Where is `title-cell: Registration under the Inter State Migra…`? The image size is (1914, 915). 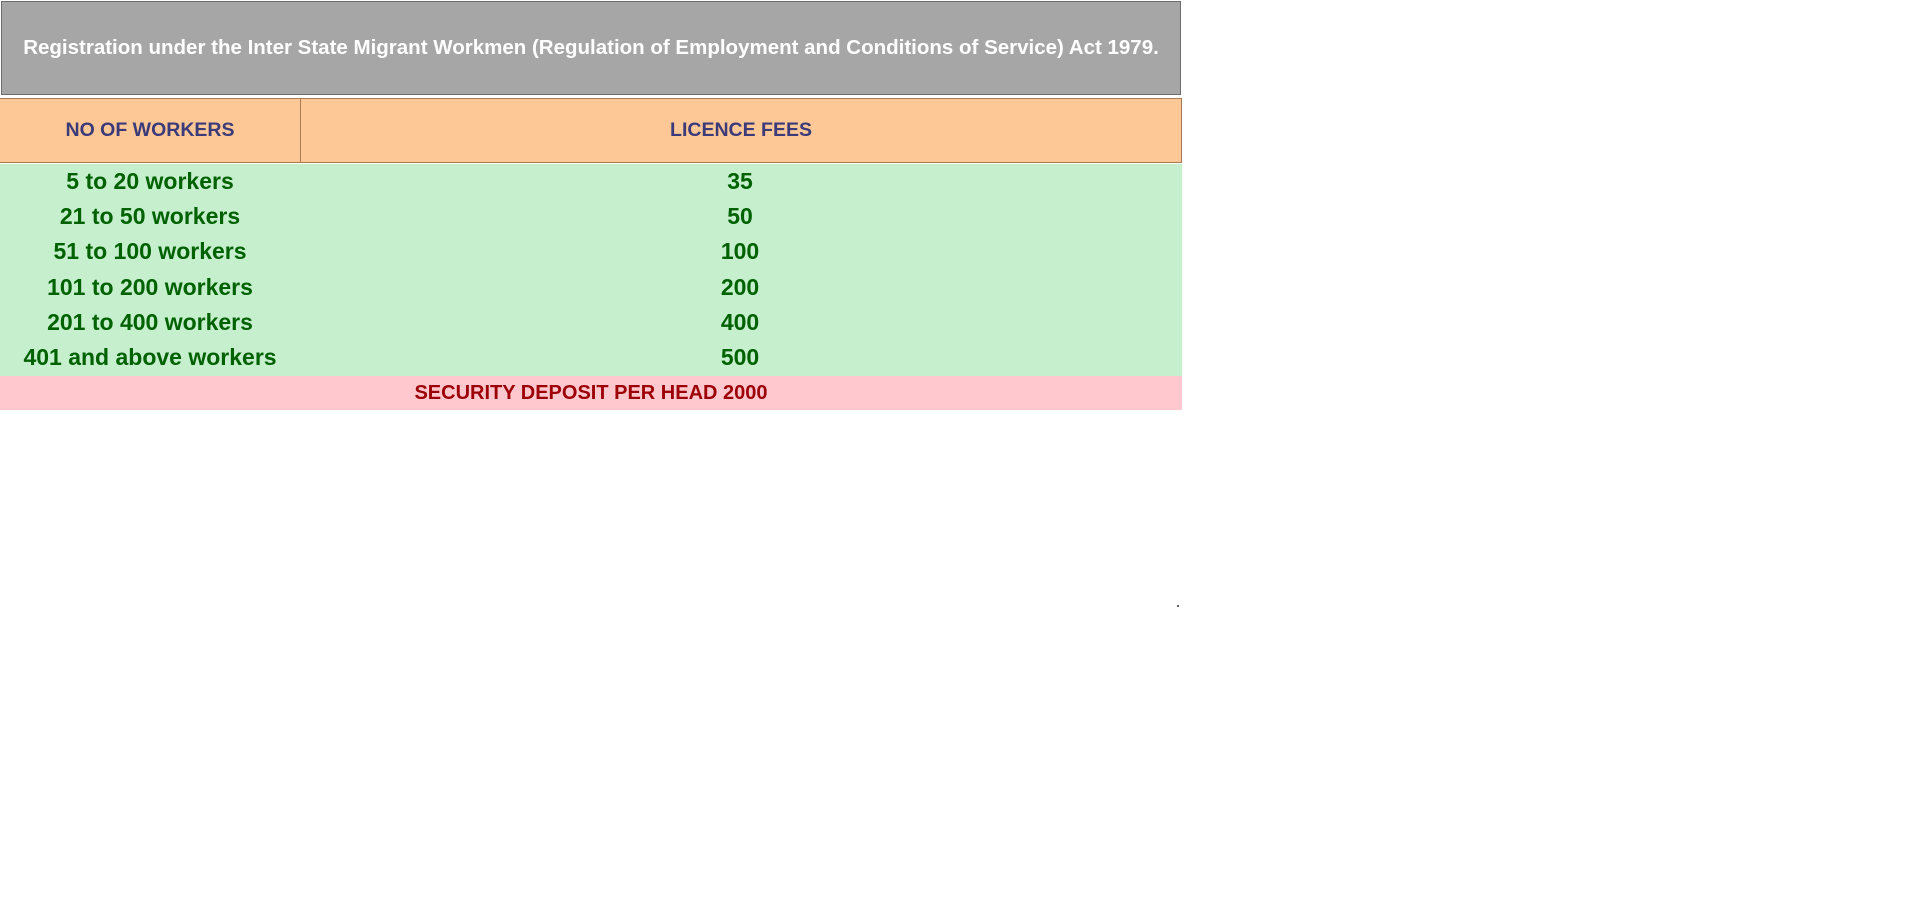
title-cell: Registration under the Inter State Migra… is located at coordinates (591, 48).